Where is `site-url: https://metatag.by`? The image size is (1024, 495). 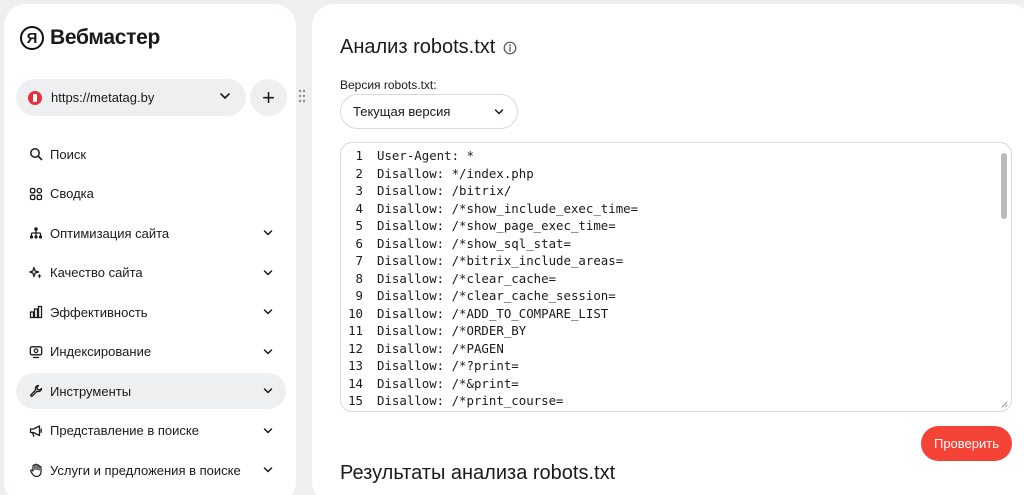
site-url: https://metatag.by is located at coordinates (103, 97).